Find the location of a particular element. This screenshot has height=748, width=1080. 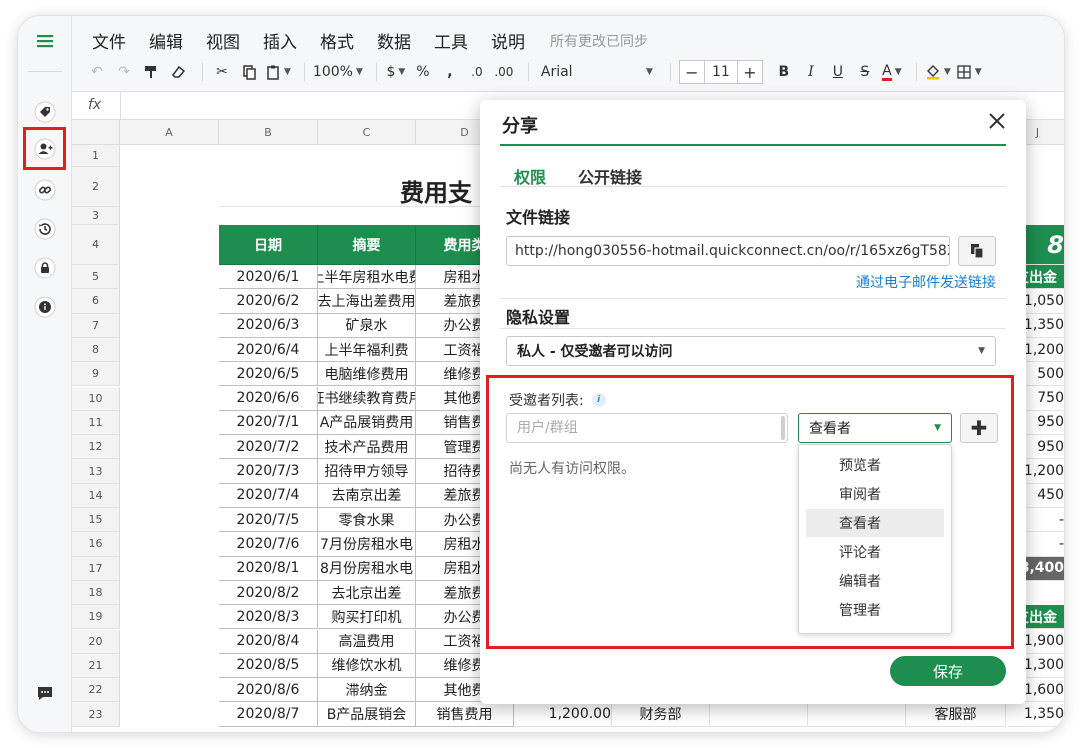

copy-icon is located at coordinates (249, 72).